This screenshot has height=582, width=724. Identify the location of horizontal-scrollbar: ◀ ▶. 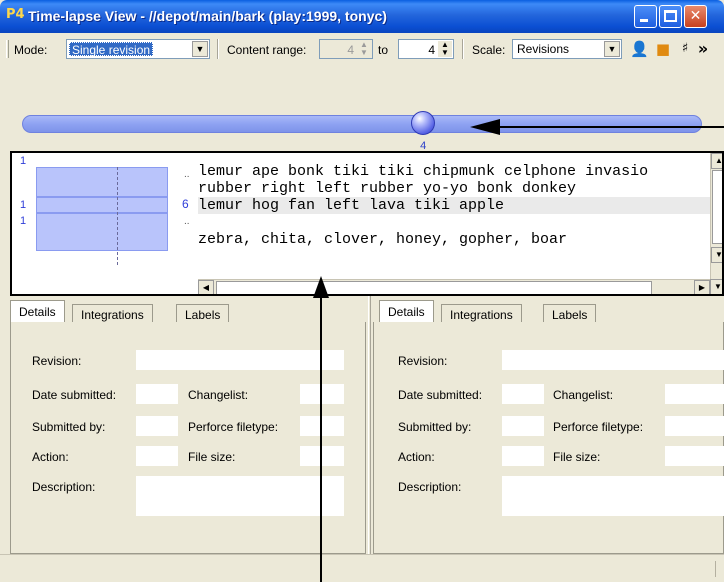
(454, 286).